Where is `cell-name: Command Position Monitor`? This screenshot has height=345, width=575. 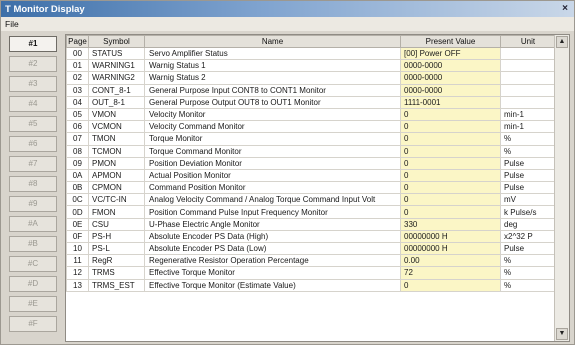
cell-name: Command Position Monitor is located at coordinates (272, 188).